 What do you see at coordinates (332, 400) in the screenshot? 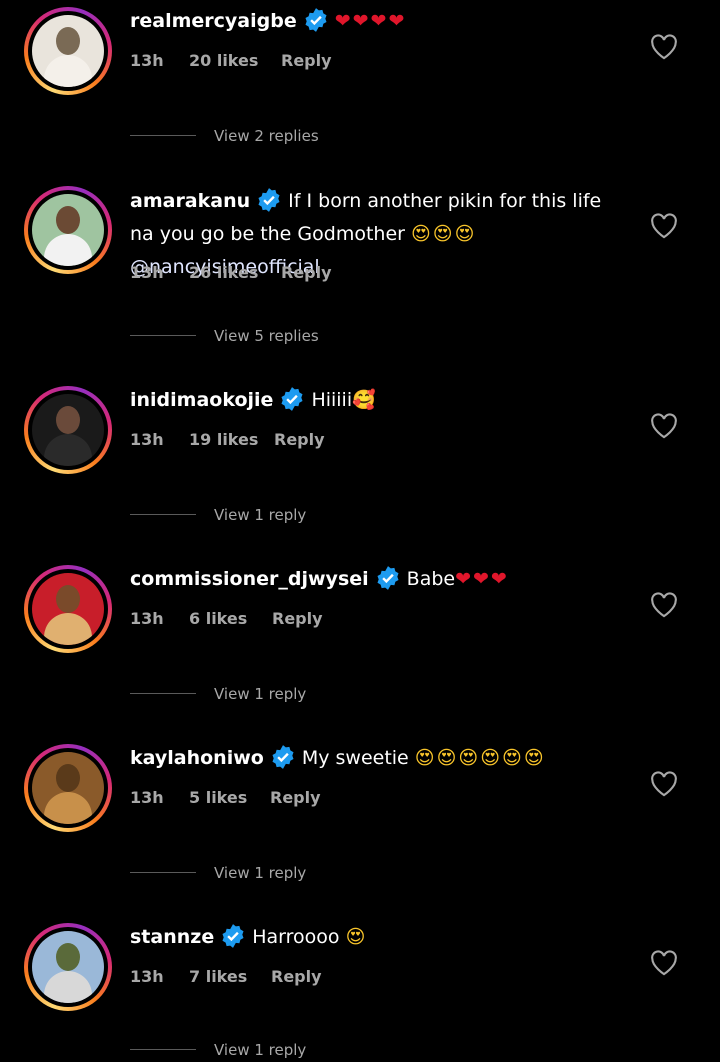
I see `comment-body: Hiiiii` at bounding box center [332, 400].